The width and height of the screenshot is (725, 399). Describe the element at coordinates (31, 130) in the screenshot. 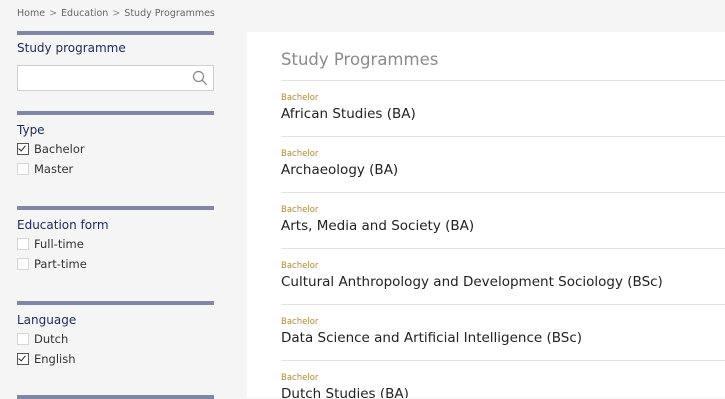

I see `facet-title: Type` at that location.